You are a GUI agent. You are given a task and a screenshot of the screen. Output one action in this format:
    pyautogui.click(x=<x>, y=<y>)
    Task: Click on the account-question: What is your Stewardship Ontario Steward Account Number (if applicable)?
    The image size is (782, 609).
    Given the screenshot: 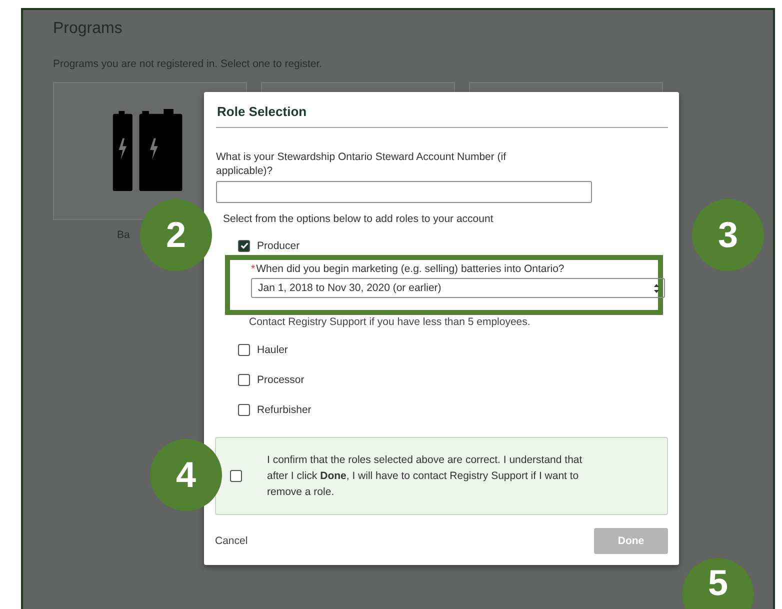 What is the action you would take?
    pyautogui.click(x=362, y=164)
    